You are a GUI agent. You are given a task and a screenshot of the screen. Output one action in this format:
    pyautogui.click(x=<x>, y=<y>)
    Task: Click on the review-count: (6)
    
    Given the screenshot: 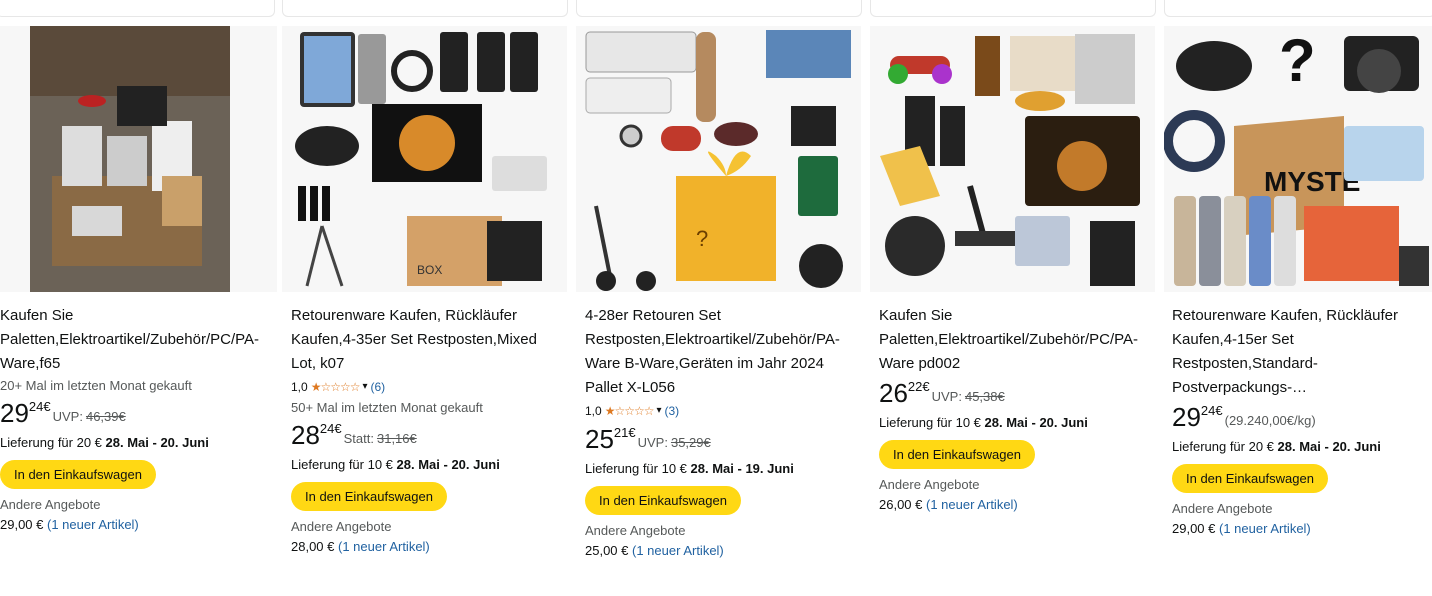 What is the action you would take?
    pyautogui.click(x=378, y=387)
    